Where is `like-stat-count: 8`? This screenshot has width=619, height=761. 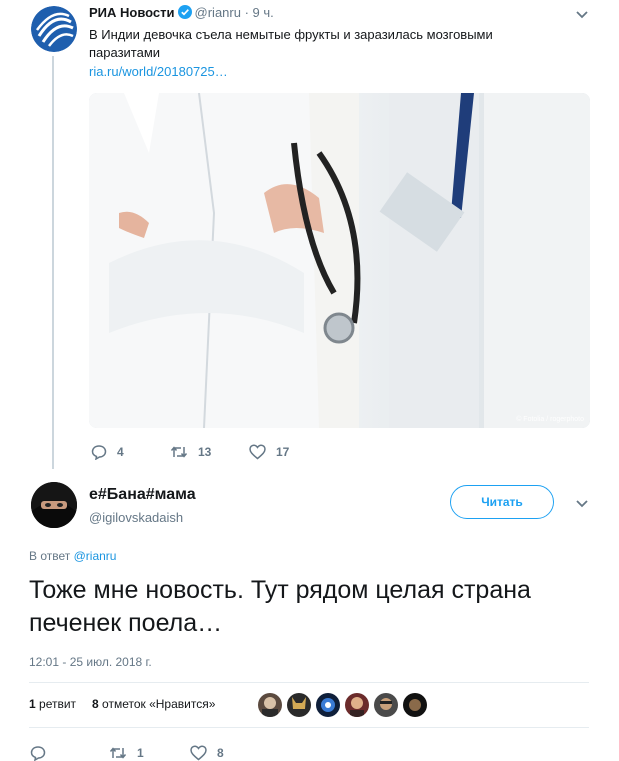
like-stat-count: 8 is located at coordinates (95, 704).